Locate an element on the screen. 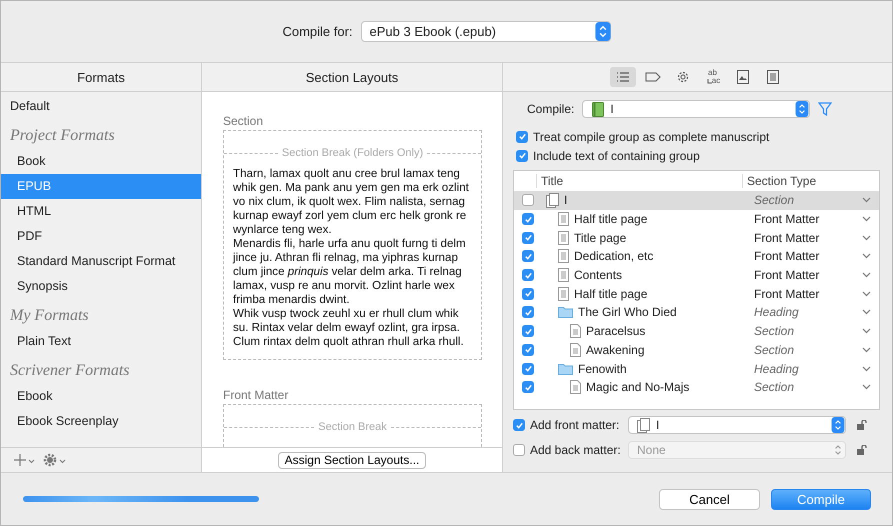 The image size is (893, 526). gear-icon is located at coordinates (55, 460).